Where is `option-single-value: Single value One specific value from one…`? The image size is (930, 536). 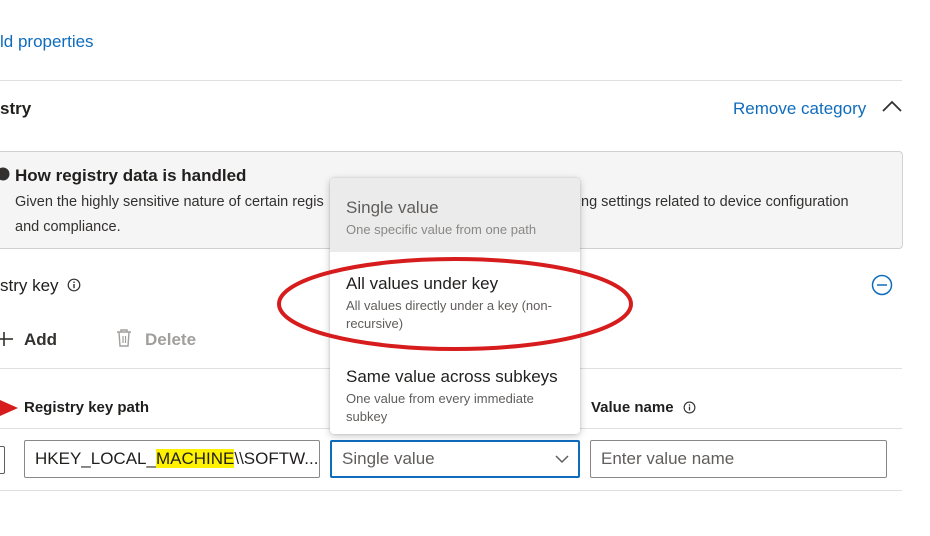
option-single-value: Single value One specific value from one… is located at coordinates (455, 215).